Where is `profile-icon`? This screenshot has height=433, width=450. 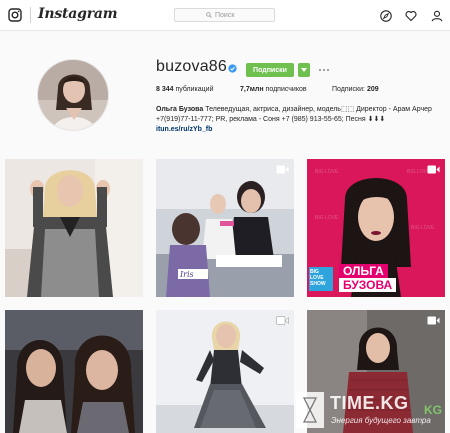 profile-icon is located at coordinates (437, 16).